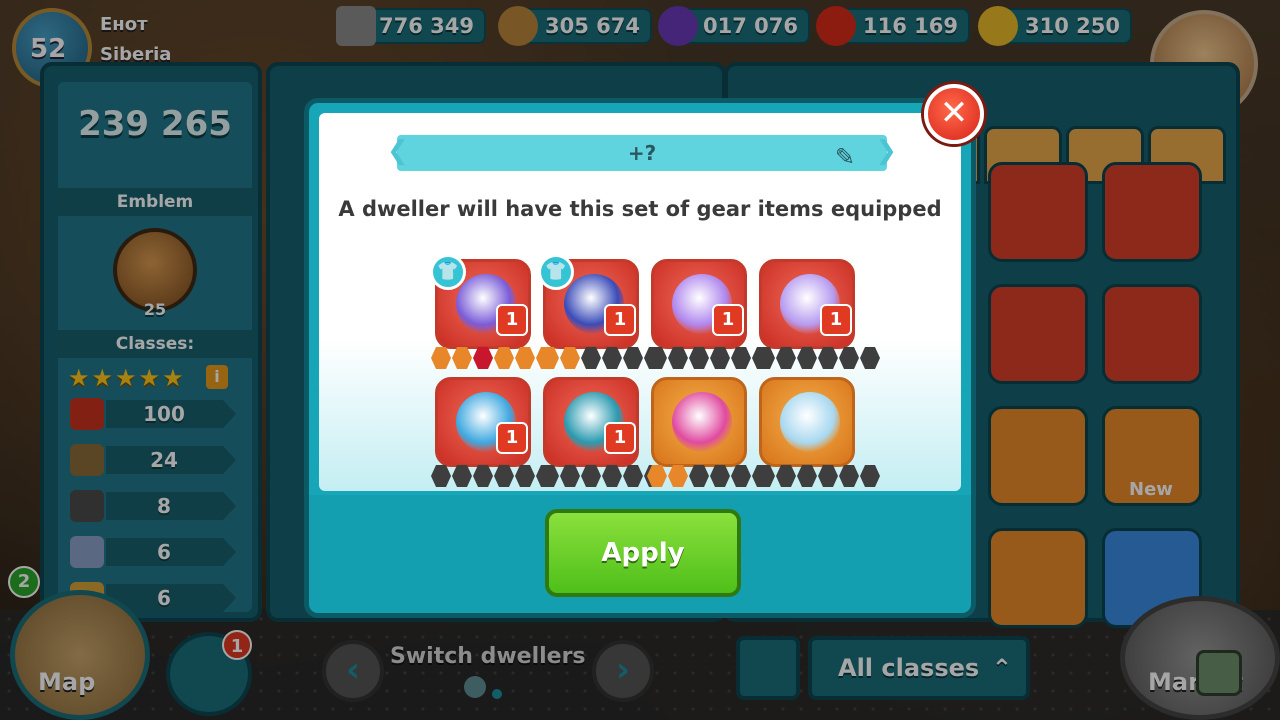 Image resolution: width=1280 pixels, height=720 pixels. What do you see at coordinates (398, 151) in the screenshot?
I see `ribbon-left-curl-icon: ❮` at bounding box center [398, 151].